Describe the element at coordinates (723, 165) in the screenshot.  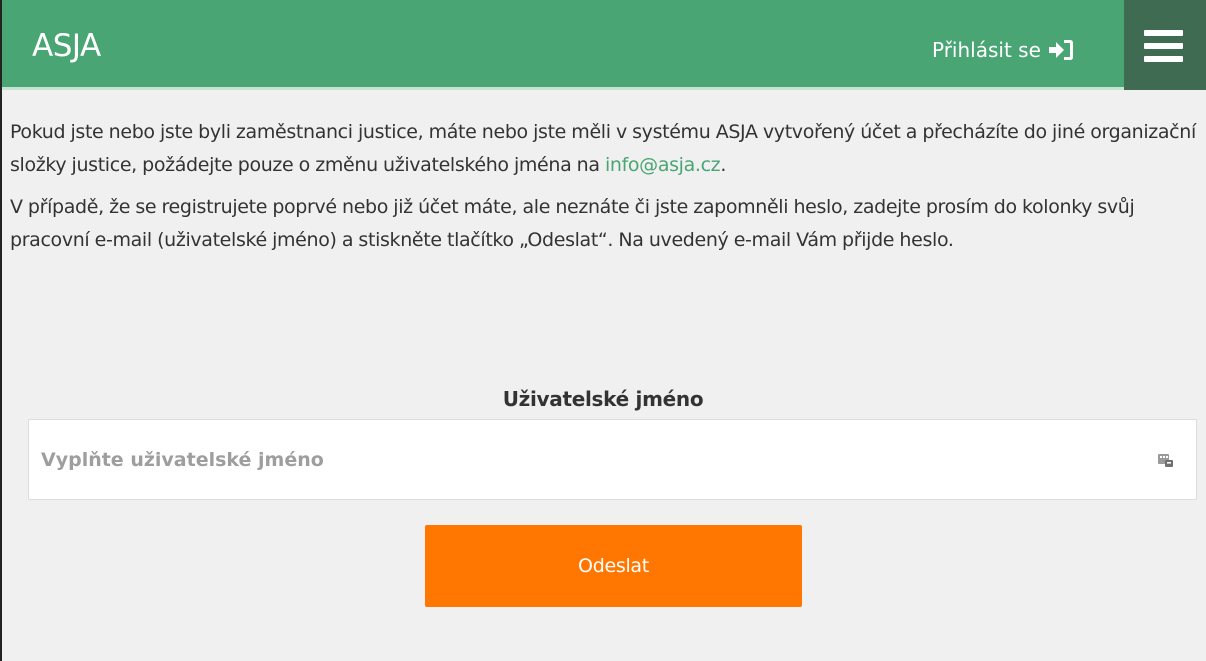
I see `intro-paragraph-1-end: .` at that location.